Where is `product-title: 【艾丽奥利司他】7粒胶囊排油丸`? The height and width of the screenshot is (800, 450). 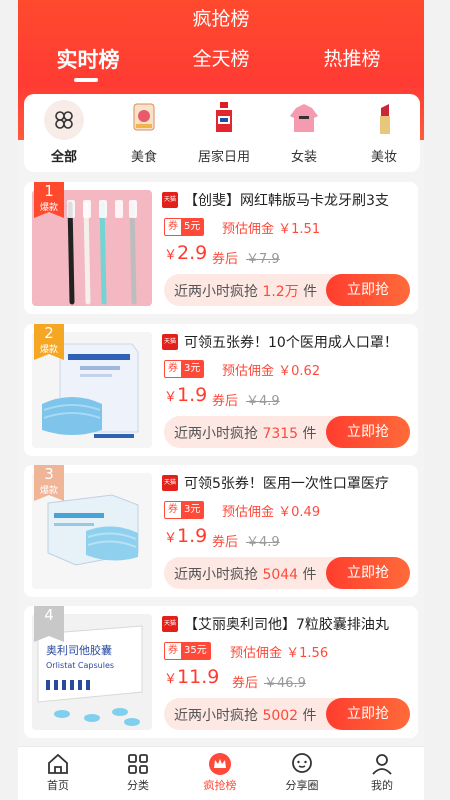 product-title: 【艾丽奥利司他】7粒胶囊排油丸 is located at coordinates (299, 624).